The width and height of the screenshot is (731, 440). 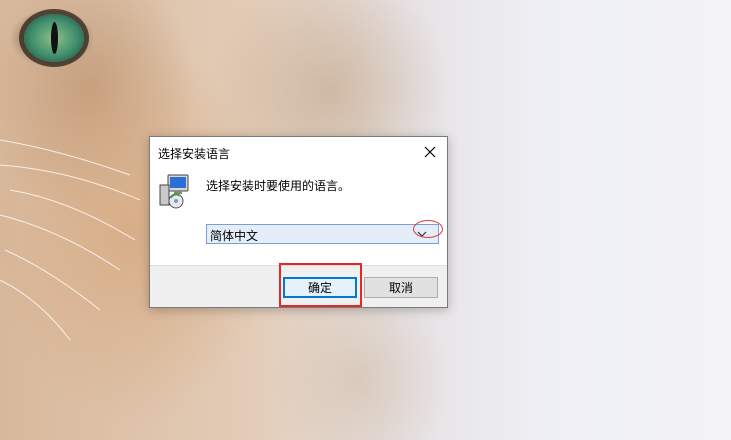 I want to click on ok-button: 确定, so click(x=320, y=287).